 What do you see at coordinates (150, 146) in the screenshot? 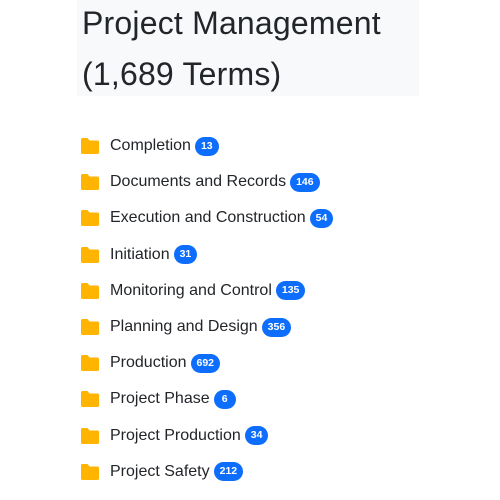
I see `category-label: Completion` at bounding box center [150, 146].